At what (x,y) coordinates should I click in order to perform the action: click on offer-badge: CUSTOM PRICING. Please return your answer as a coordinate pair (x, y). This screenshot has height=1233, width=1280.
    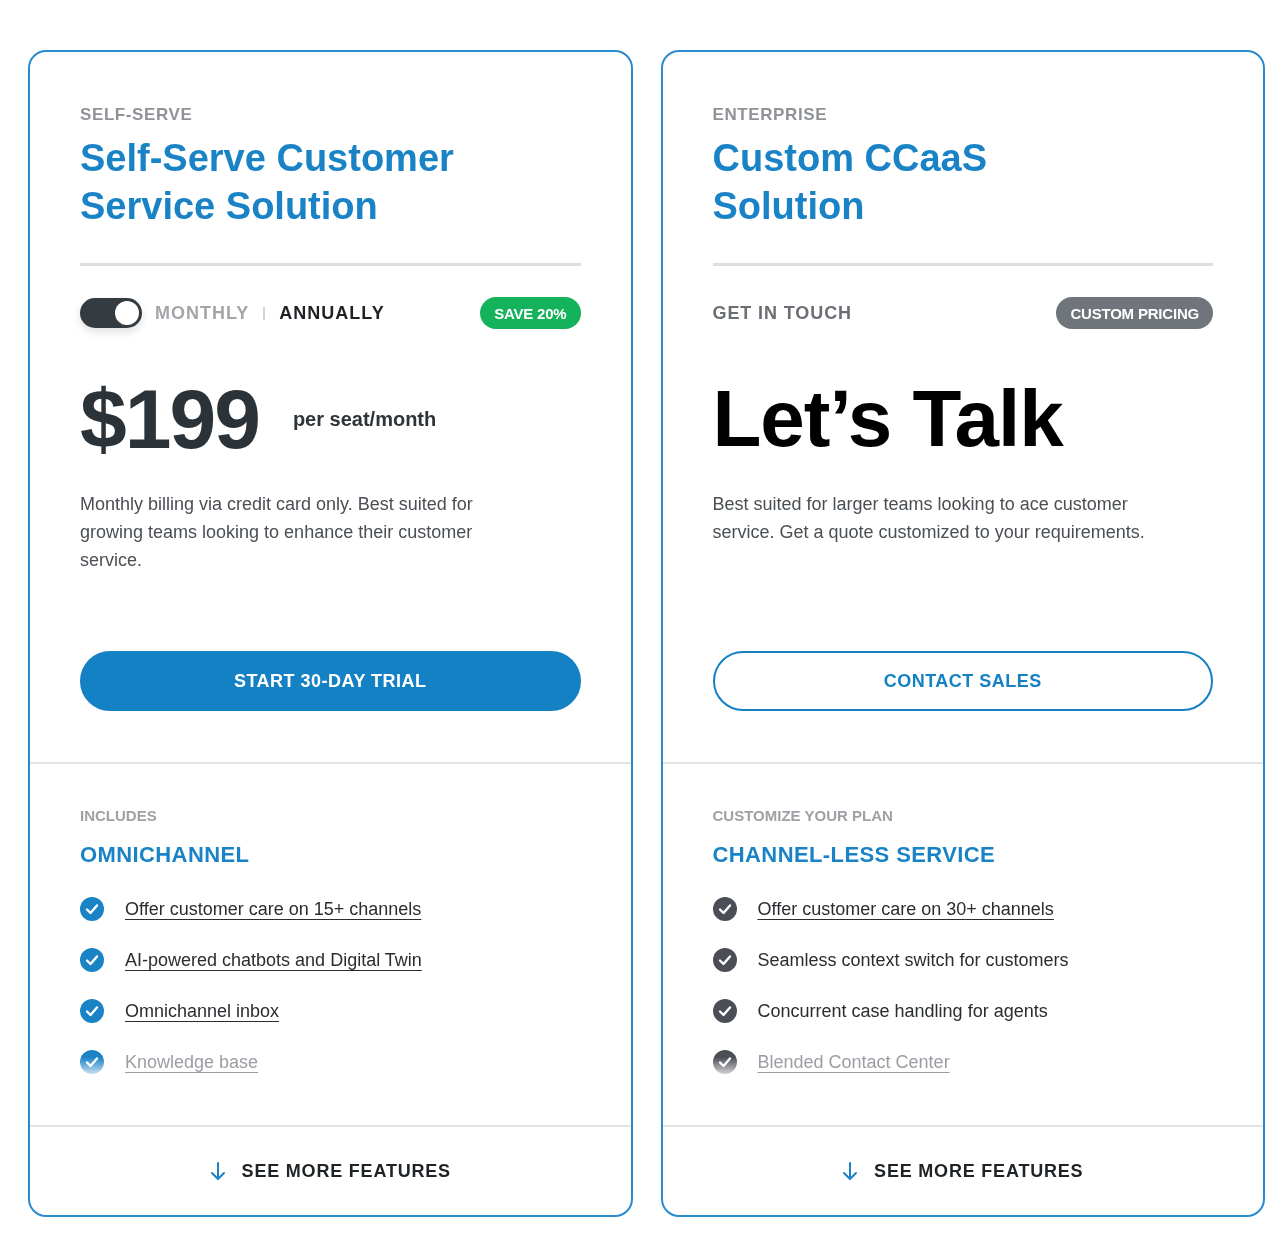
    Looking at the image, I should click on (1134, 313).